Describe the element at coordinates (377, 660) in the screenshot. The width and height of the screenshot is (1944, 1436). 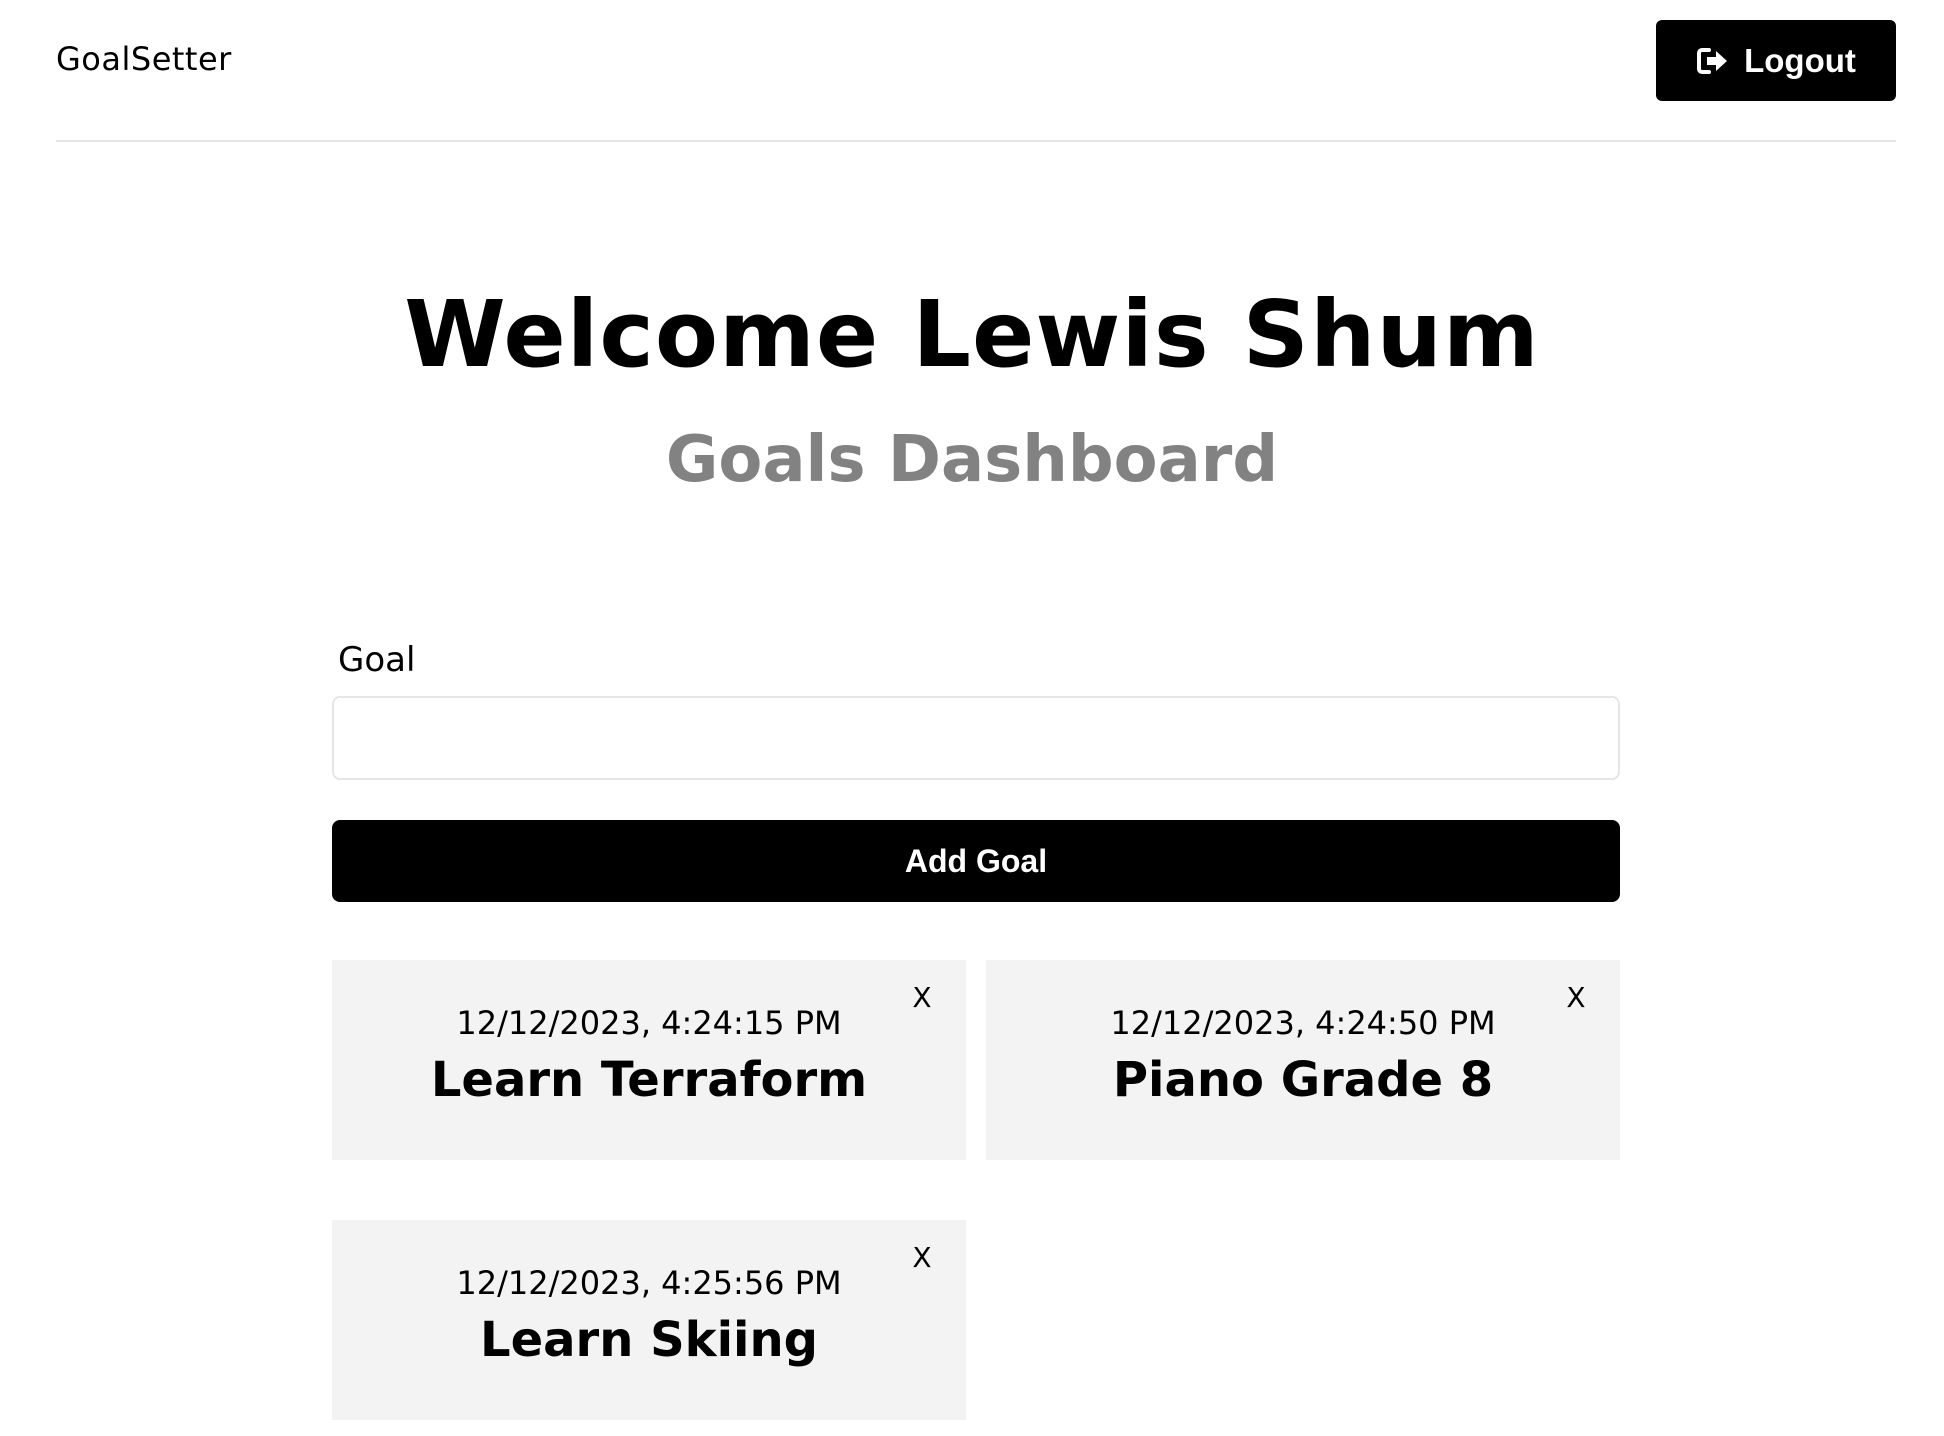
I see `goal-label: Goal` at that location.